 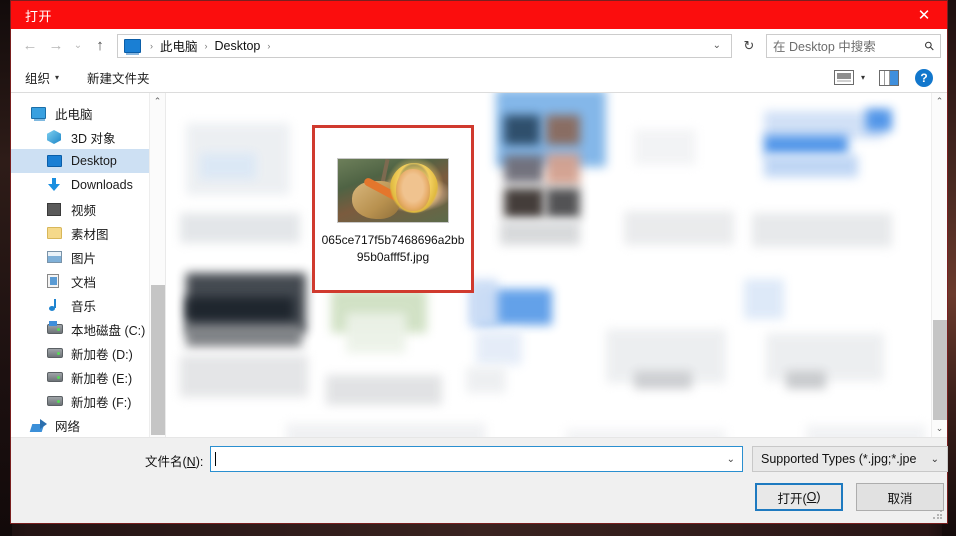 I want to click on sidebar-item-新加卷e: 新加卷 (E:), so click(x=88, y=377).